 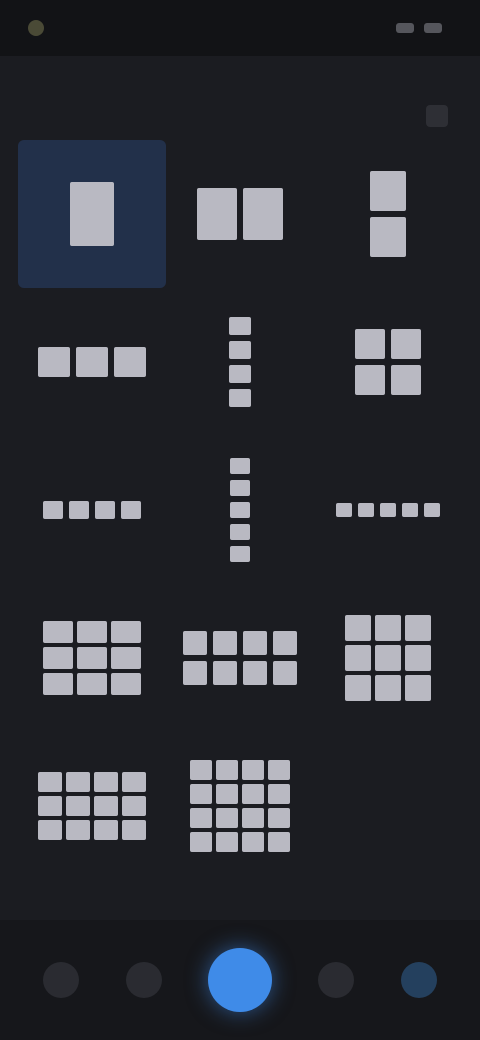 I want to click on layout-option-four-by-two, so click(x=240, y=658).